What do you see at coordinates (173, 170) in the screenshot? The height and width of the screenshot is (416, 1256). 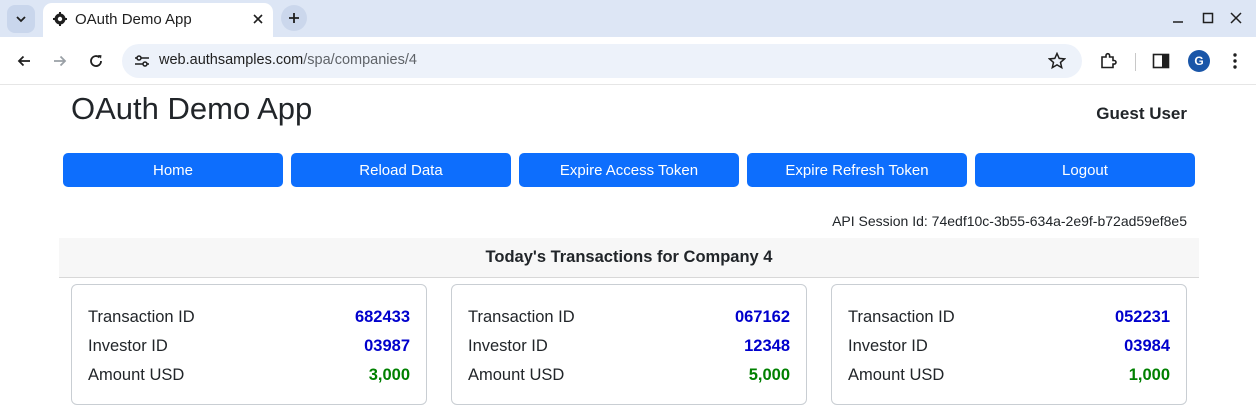 I see `home-button: Home` at bounding box center [173, 170].